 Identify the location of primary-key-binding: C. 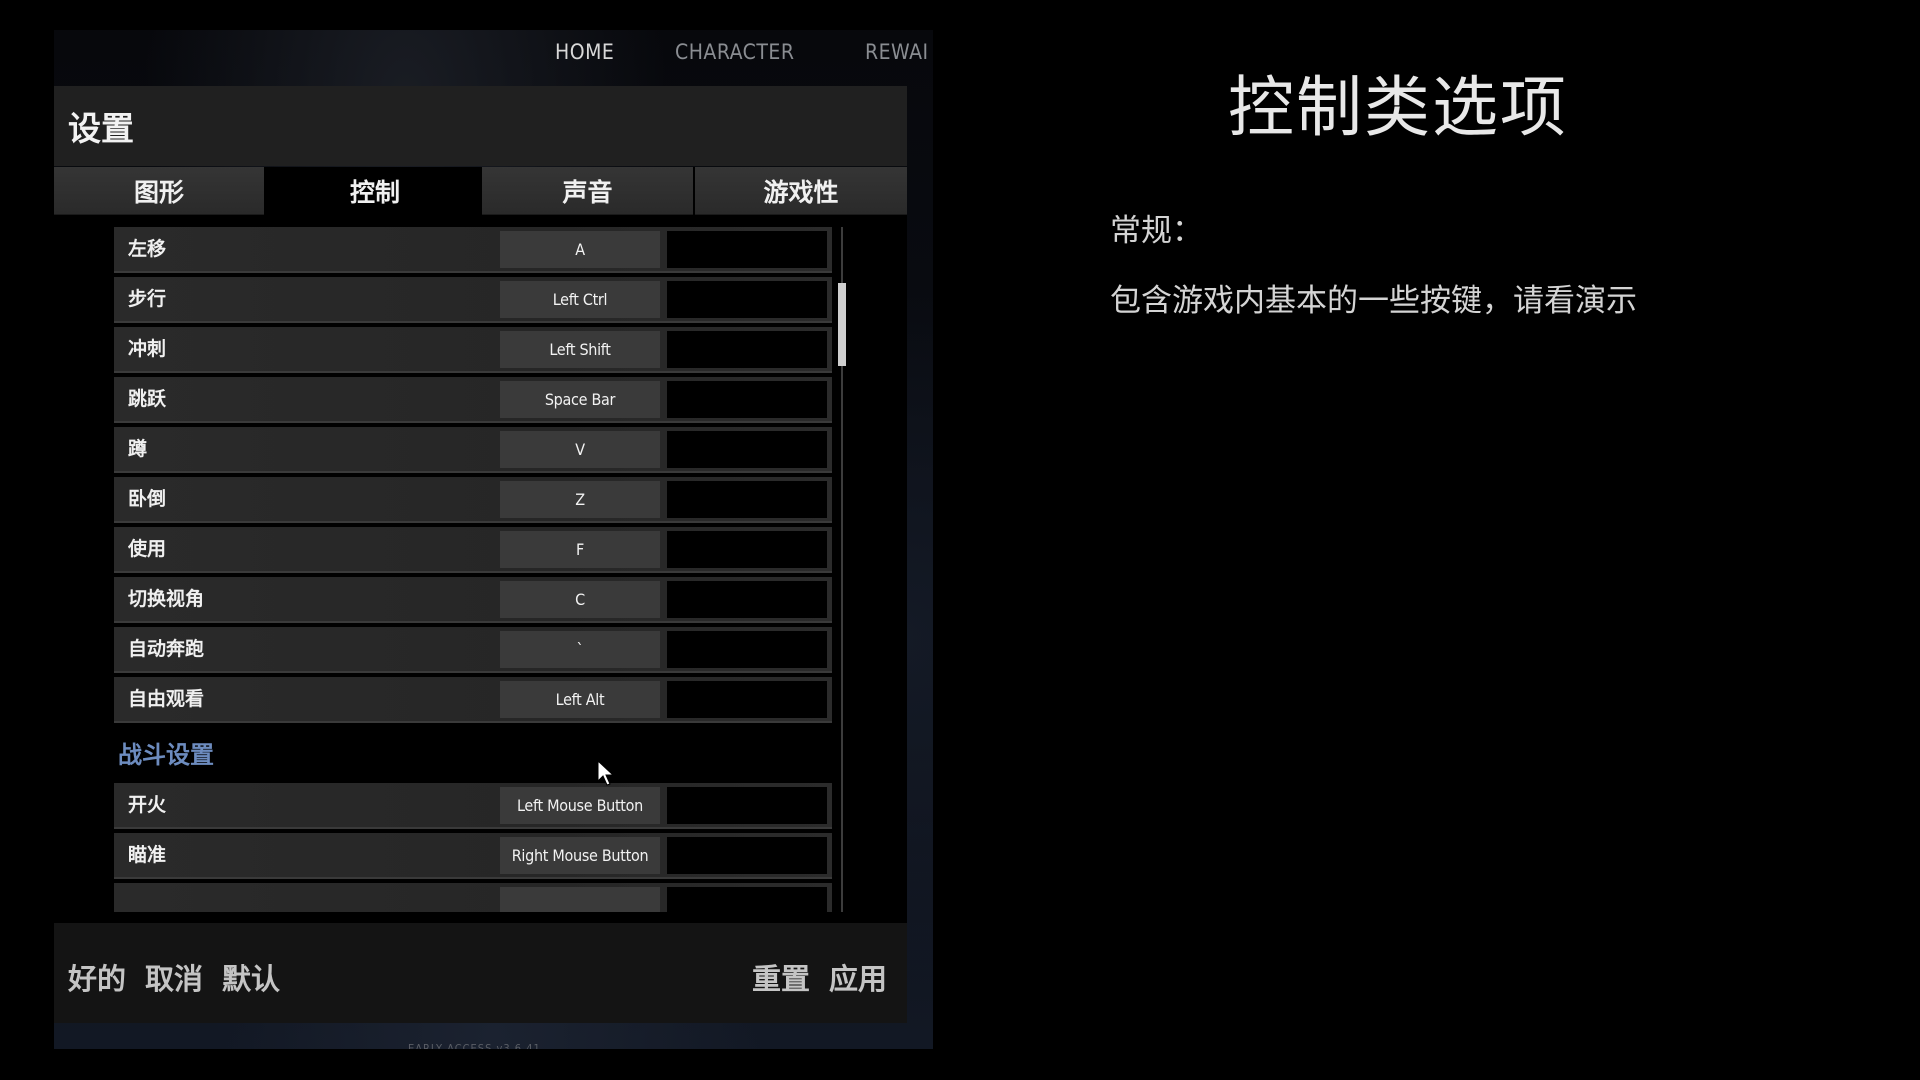
(580, 599).